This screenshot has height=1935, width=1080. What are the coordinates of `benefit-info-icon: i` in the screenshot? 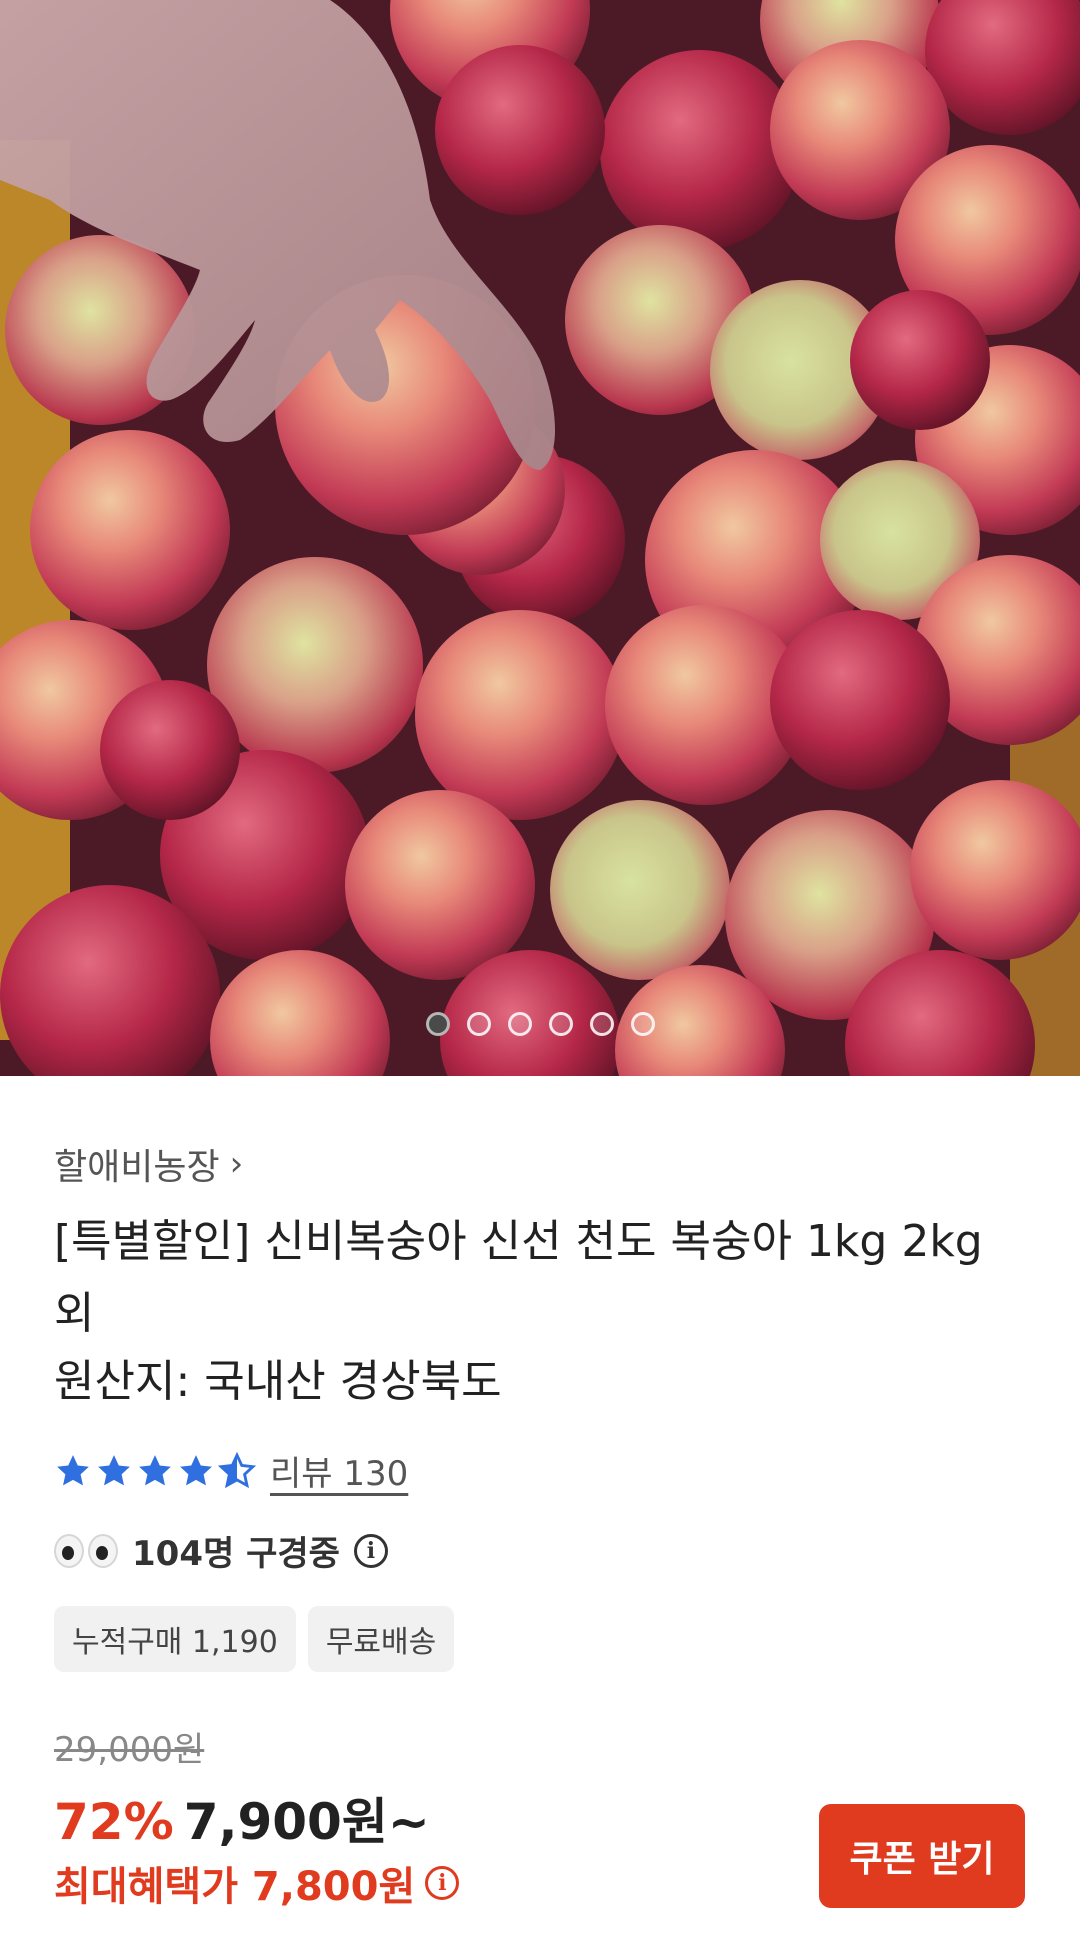 It's located at (442, 1883).